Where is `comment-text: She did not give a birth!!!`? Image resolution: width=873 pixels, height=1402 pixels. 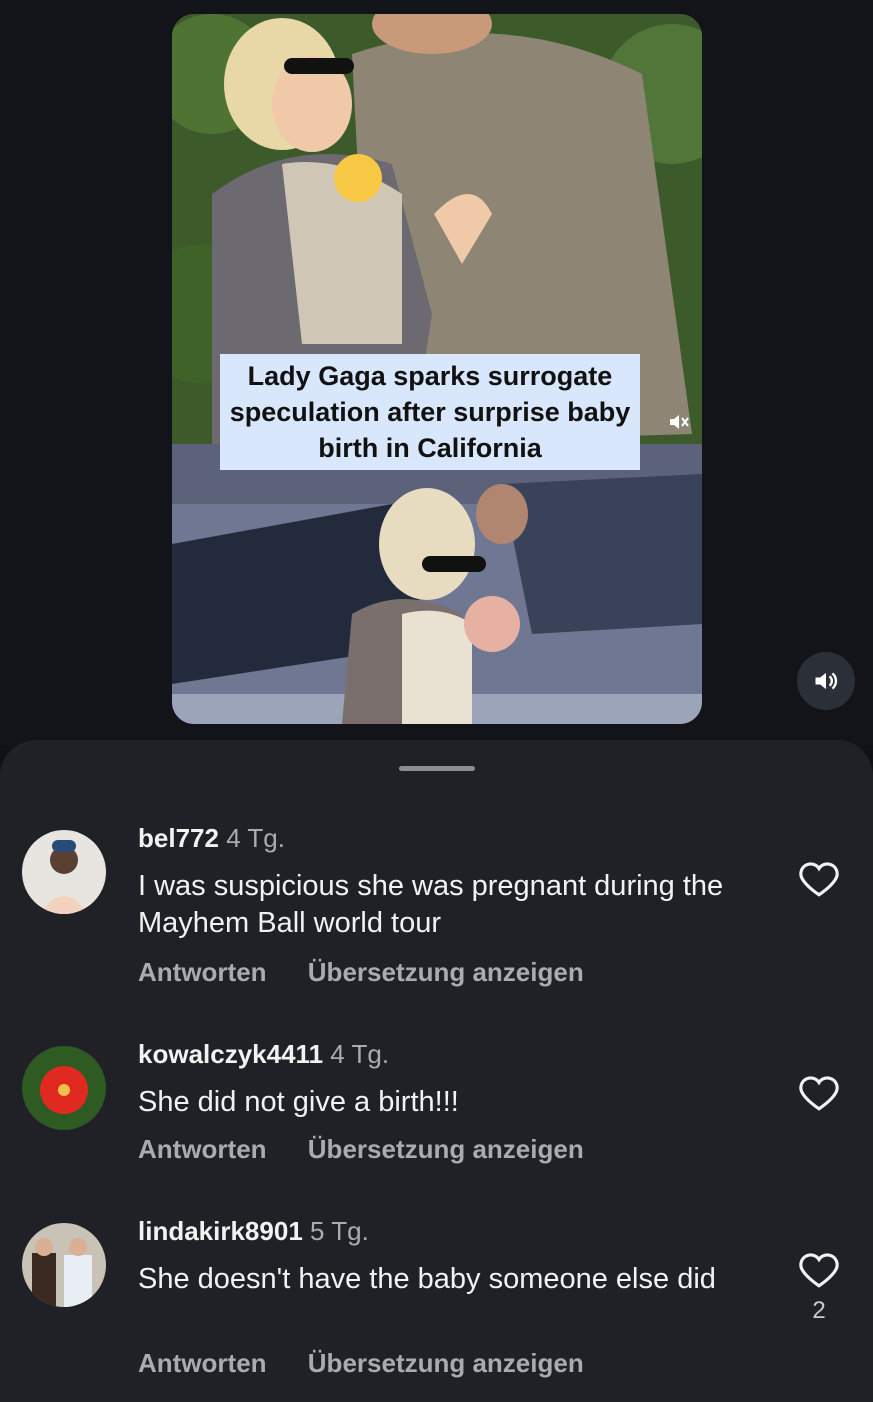 comment-text: She did not give a birth!!! is located at coordinates (298, 1102).